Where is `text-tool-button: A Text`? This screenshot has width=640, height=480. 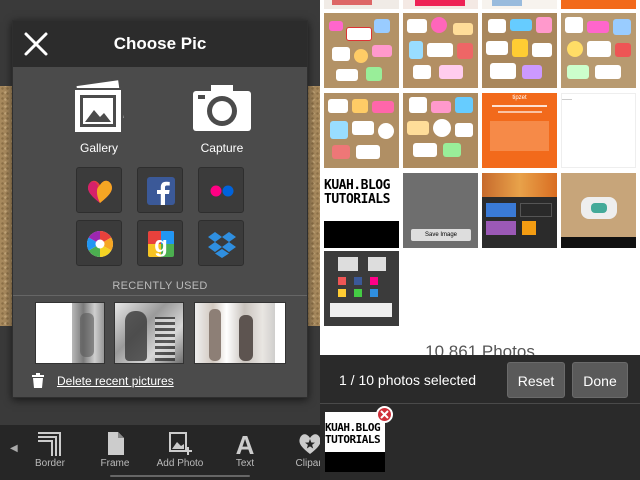
text-tool-button: A Text is located at coordinates (245, 449).